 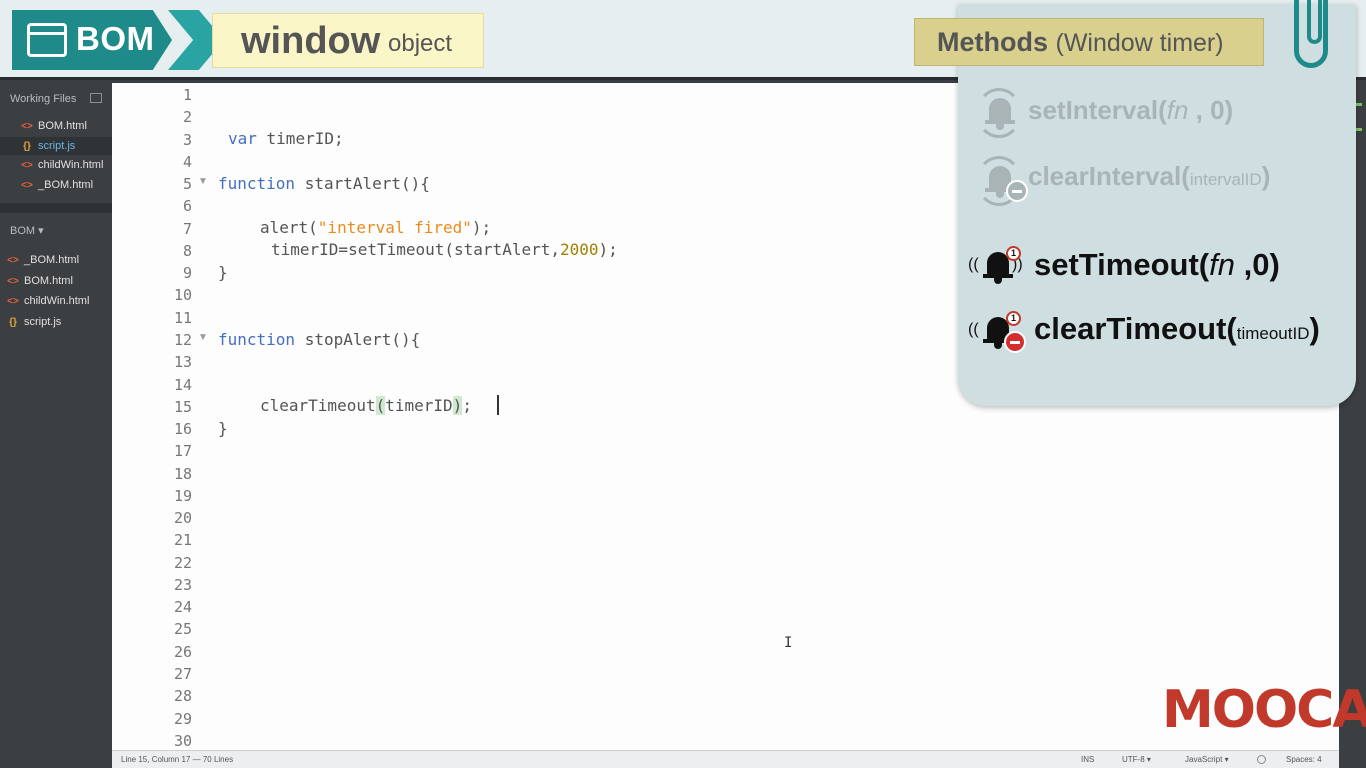 I want to click on line-number: 15, so click(x=182, y=406).